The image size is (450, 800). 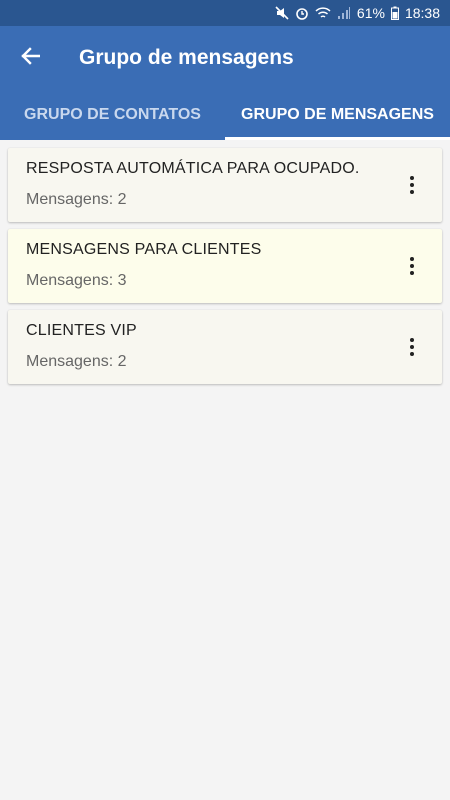 I want to click on tab-grupo-de-contatos: GRUPO DE CONTATOS, so click(x=112, y=115).